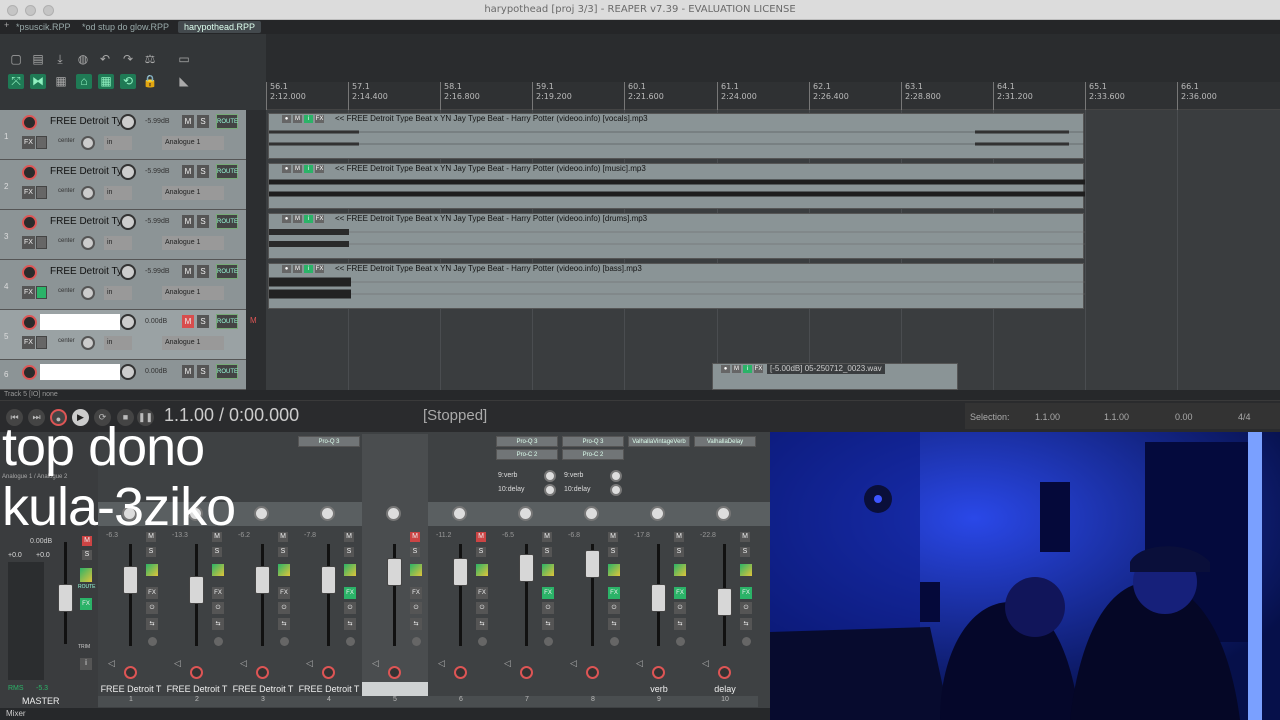 Image resolution: width=1280 pixels, height=720 pixels. What do you see at coordinates (38, 81) in the screenshot?
I see `auto-crossfade-icon: ⧓` at bounding box center [38, 81].